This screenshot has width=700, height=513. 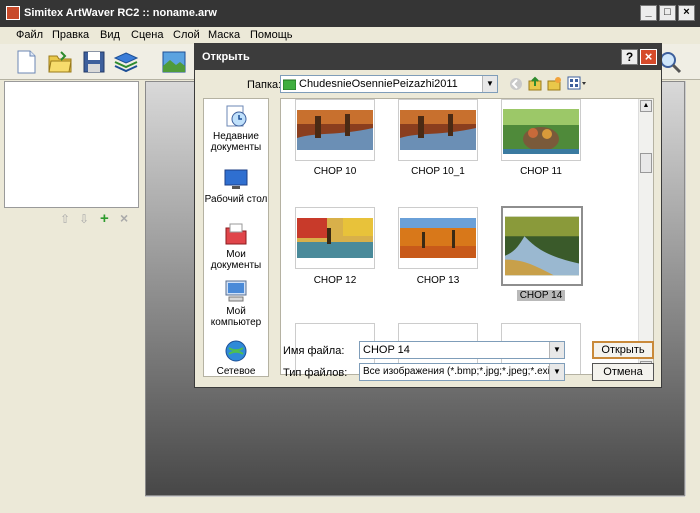 What do you see at coordinates (667, 13) in the screenshot?
I see `maximize-button: □` at bounding box center [667, 13].